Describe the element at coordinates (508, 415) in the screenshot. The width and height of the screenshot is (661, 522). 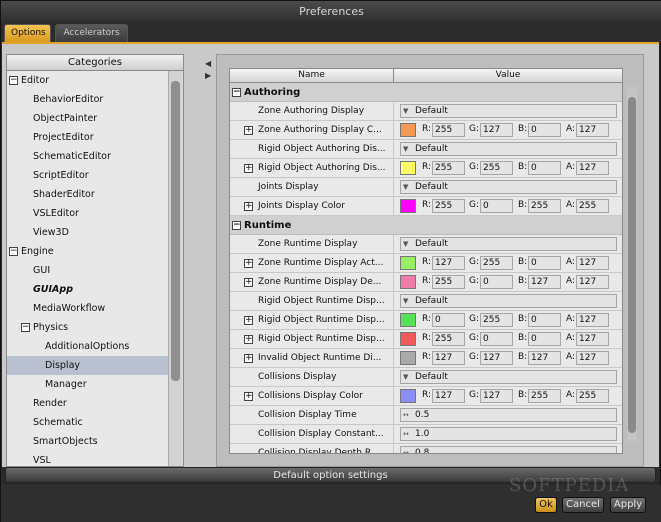
I see `property-number-field: ↔ 0.5` at that location.